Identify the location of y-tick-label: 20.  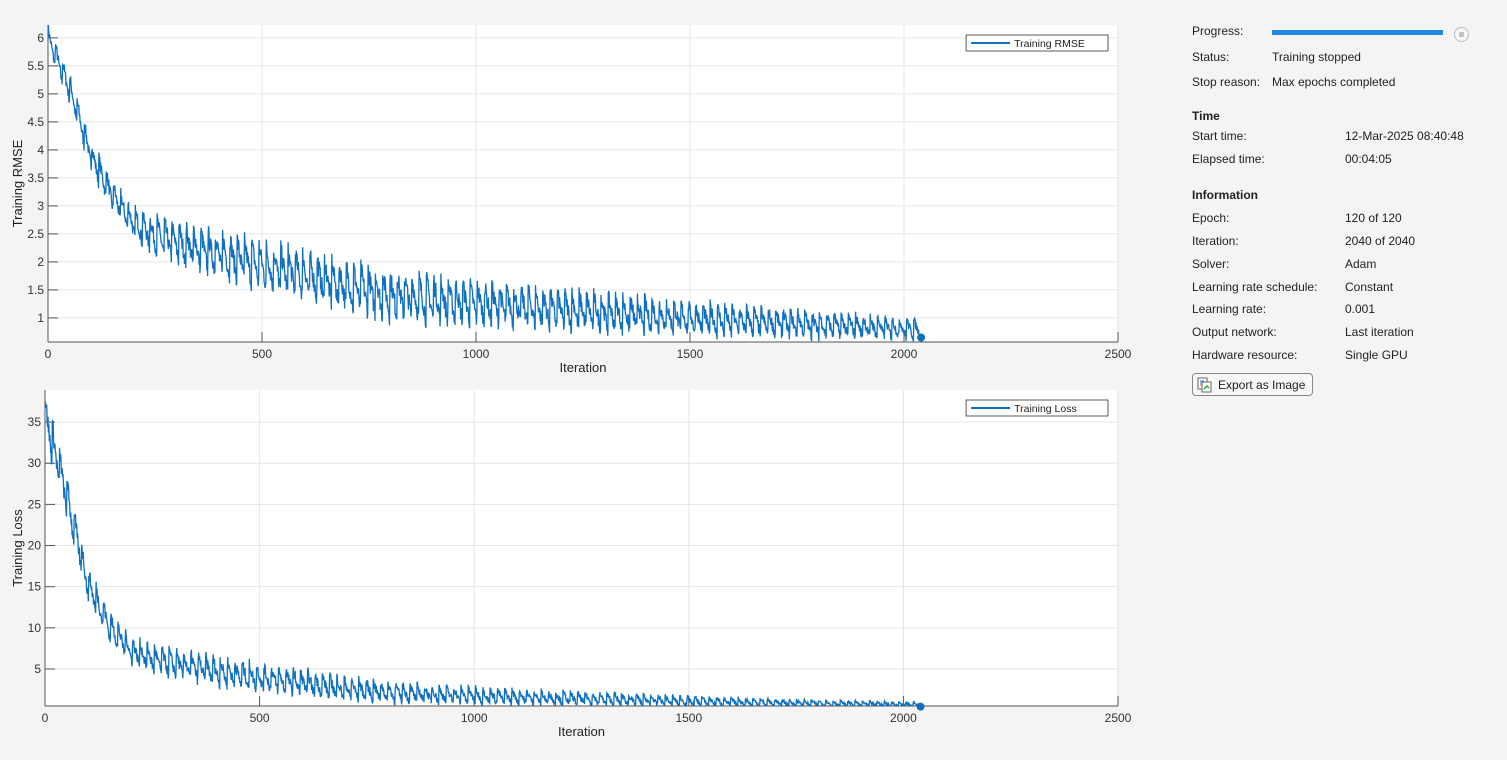
(35, 546).